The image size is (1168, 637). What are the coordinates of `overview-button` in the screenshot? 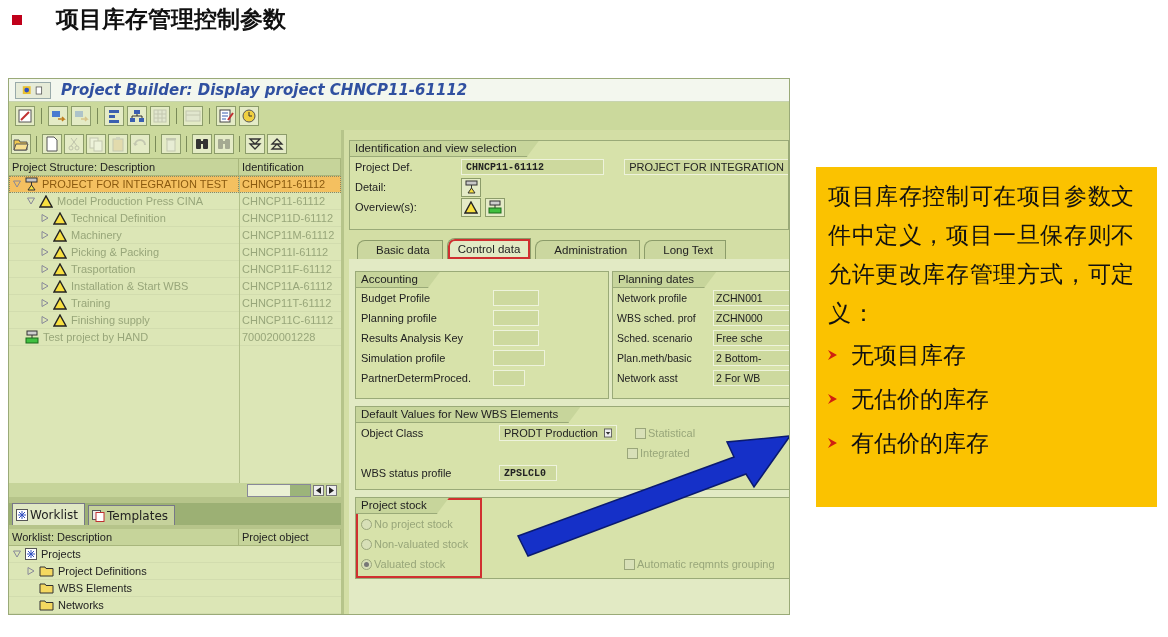 It's located at (471, 207).